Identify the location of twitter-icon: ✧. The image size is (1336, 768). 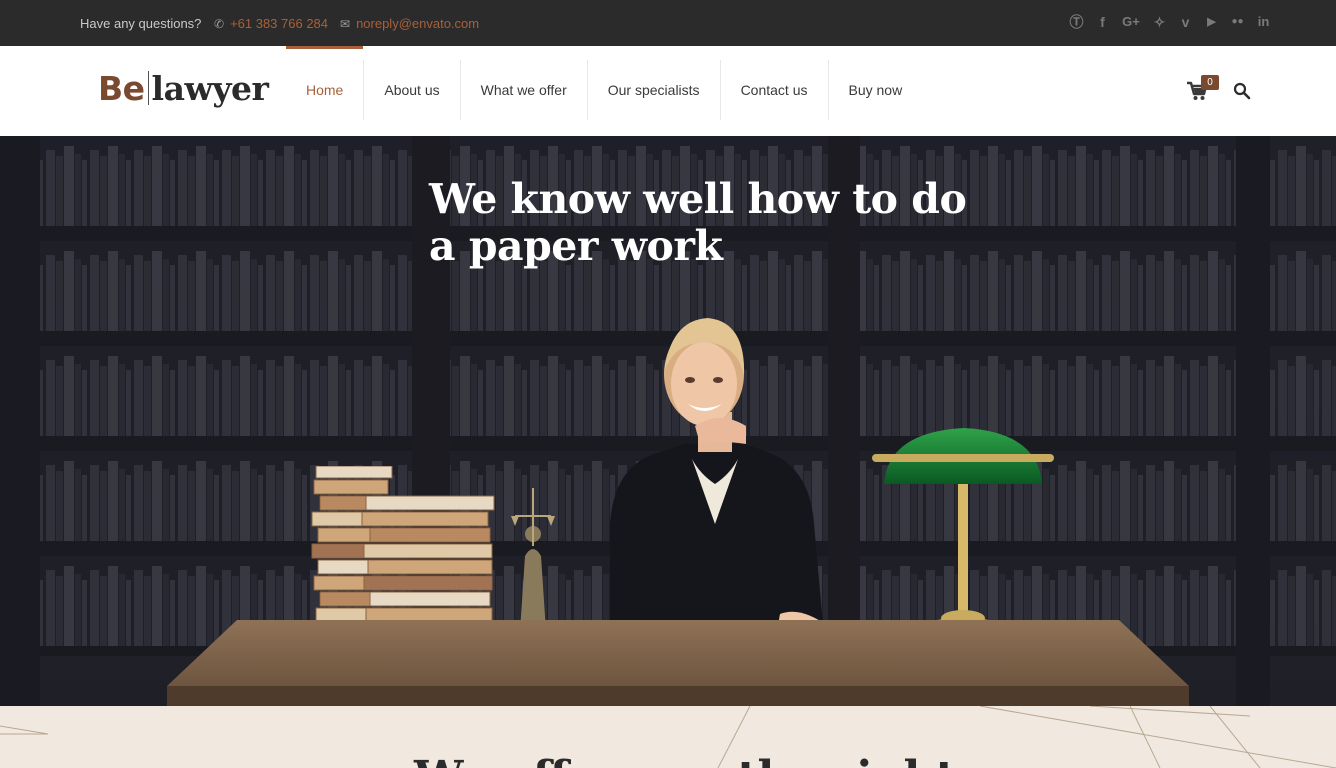
(1159, 22).